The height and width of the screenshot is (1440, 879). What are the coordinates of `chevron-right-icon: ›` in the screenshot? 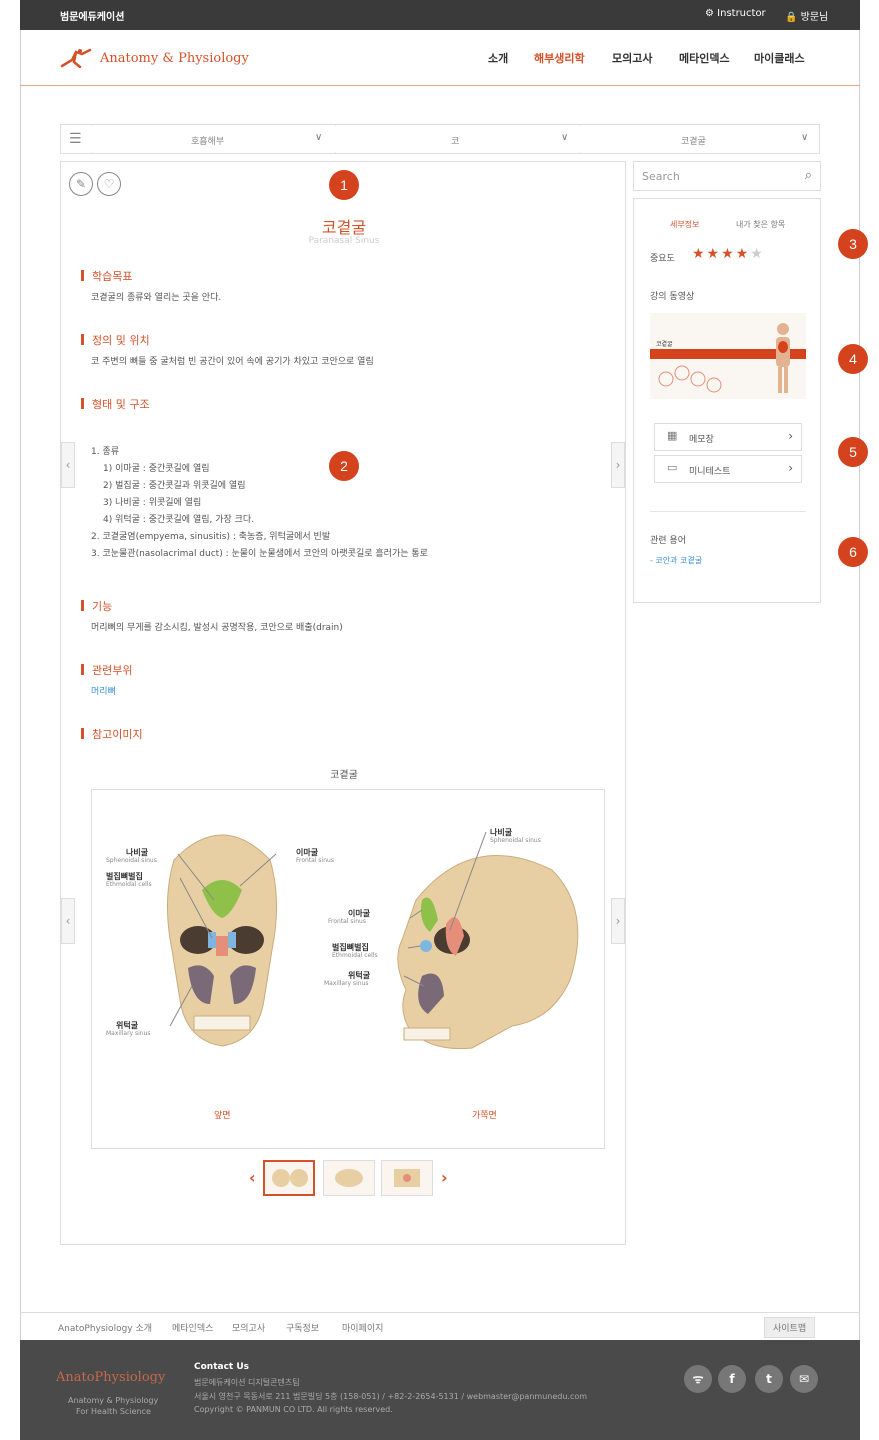 It's located at (790, 468).